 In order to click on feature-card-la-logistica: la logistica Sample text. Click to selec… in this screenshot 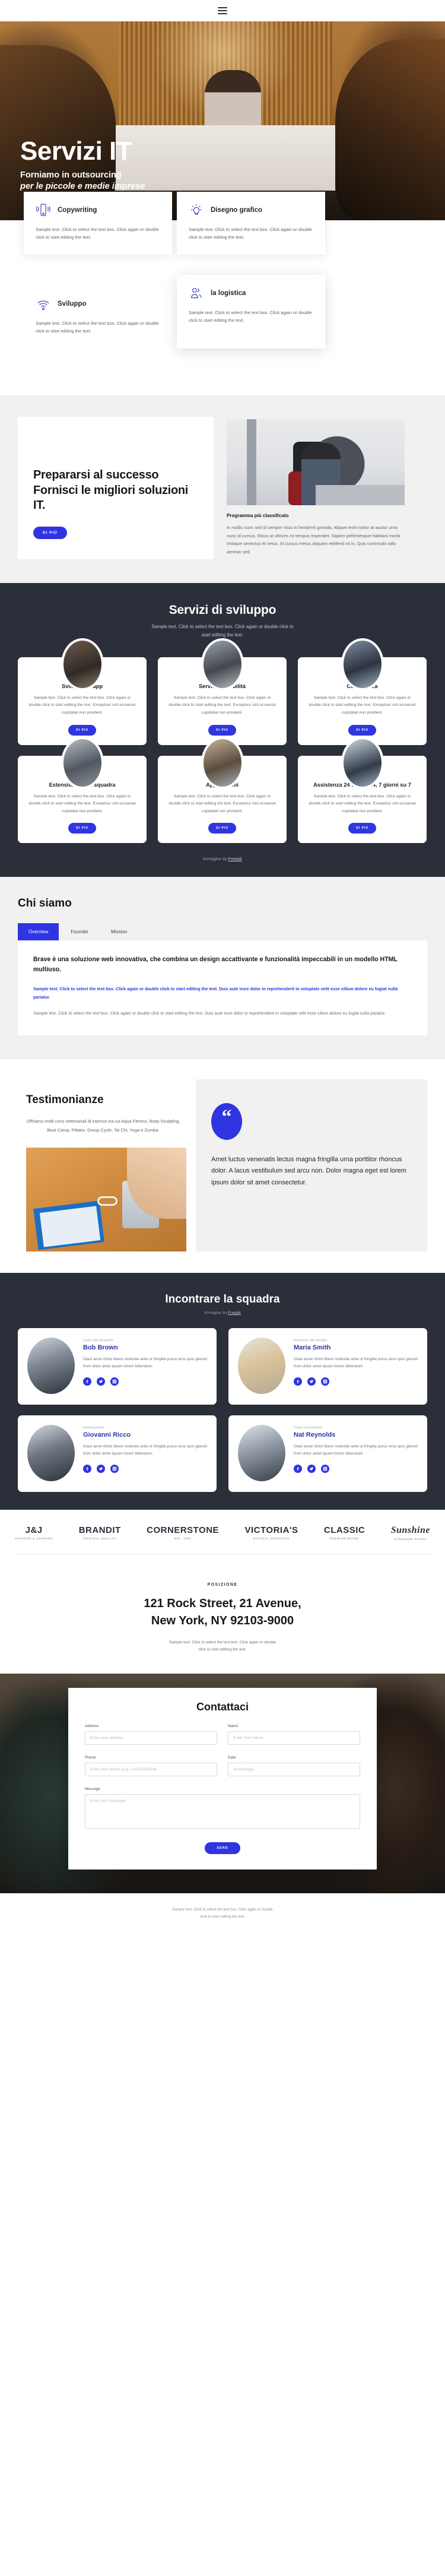, I will do `click(251, 312)`.